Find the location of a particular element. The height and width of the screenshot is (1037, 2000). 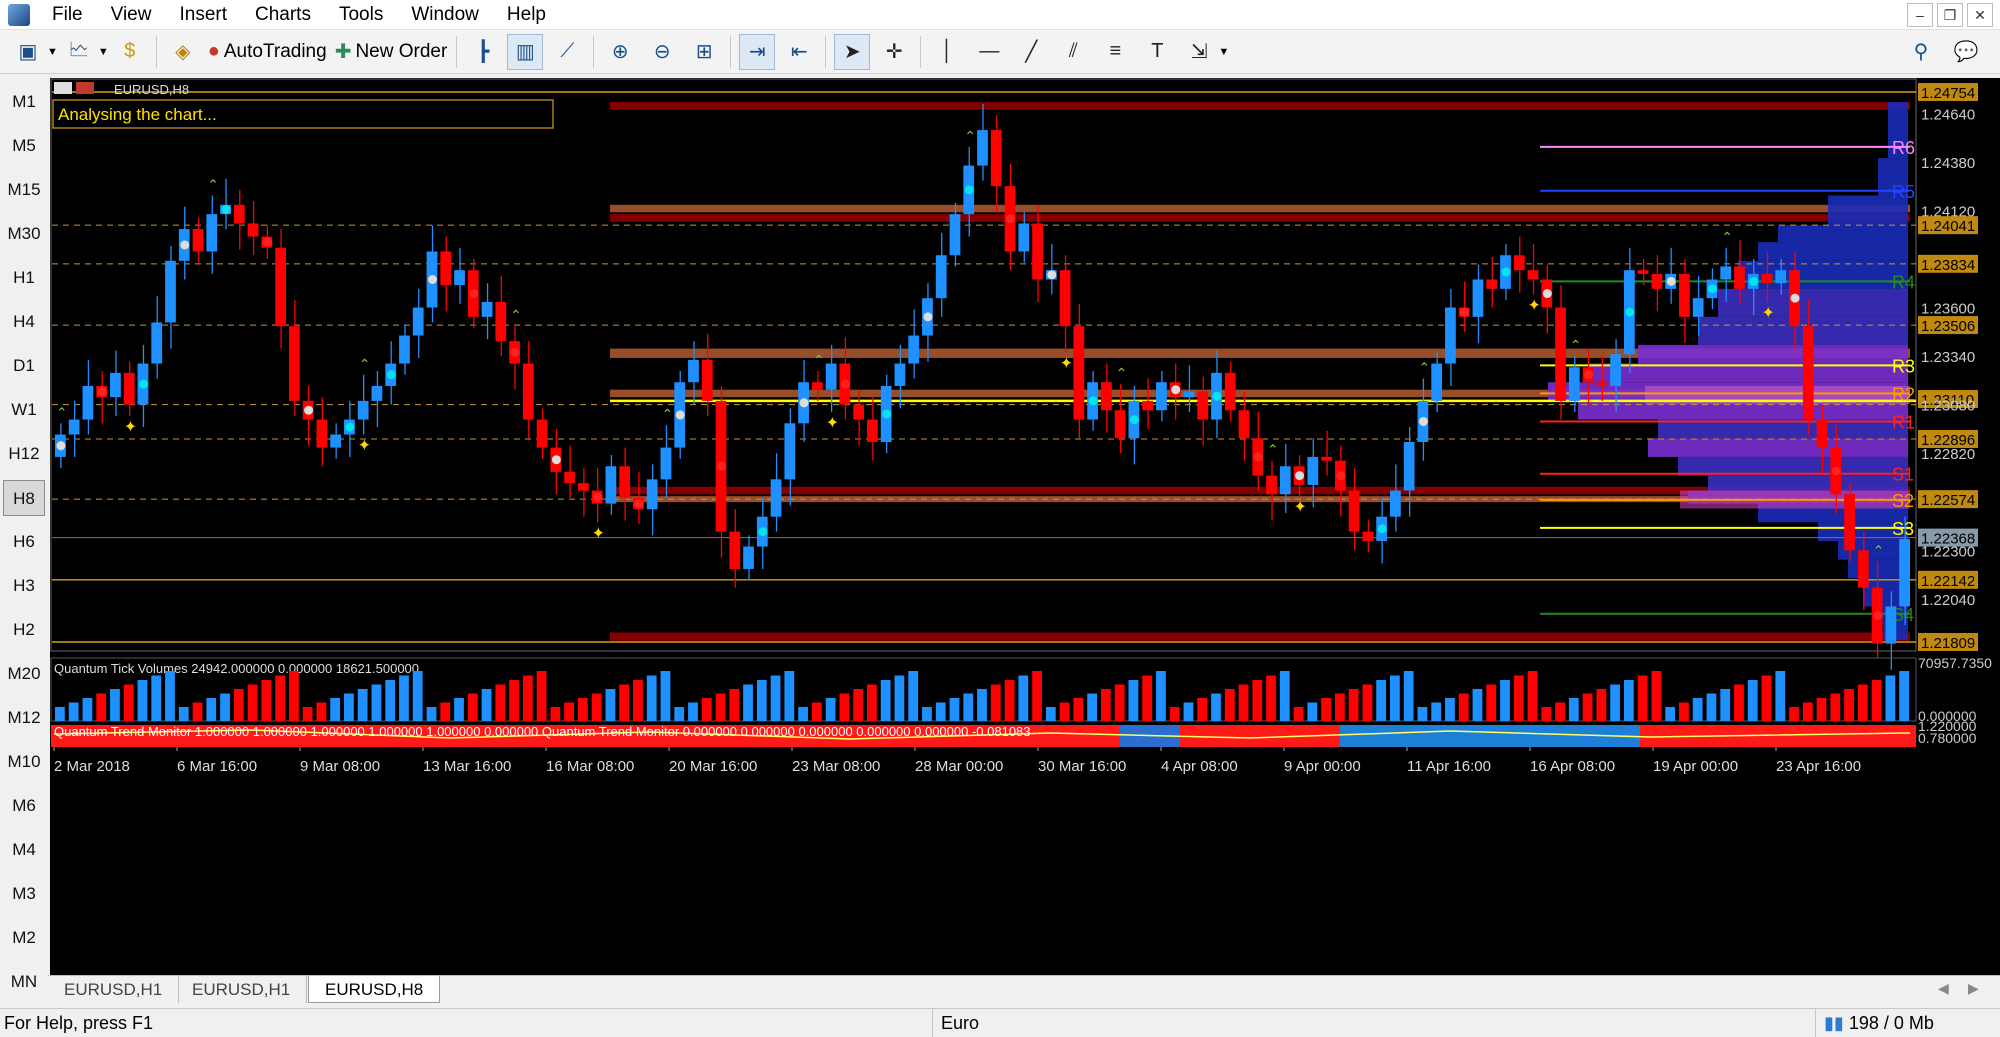

menu-view: View is located at coordinates (131, 15).